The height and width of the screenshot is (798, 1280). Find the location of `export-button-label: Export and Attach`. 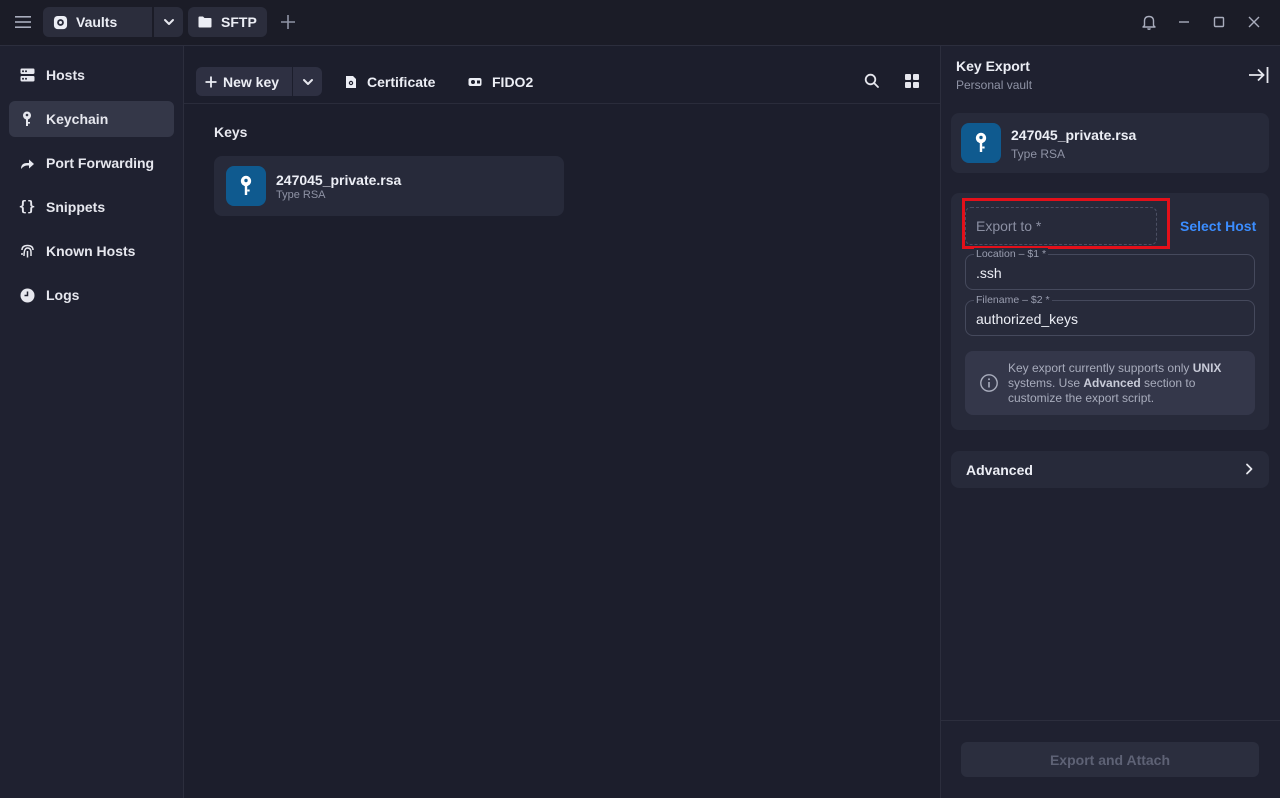

export-button-label: Export and Attach is located at coordinates (1110, 759).